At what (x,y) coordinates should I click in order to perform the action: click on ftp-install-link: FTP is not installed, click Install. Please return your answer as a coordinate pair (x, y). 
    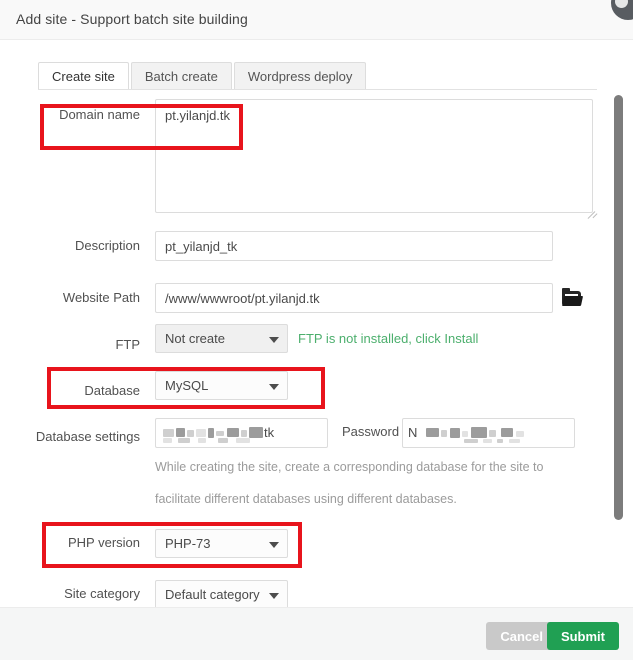
    Looking at the image, I should click on (388, 338).